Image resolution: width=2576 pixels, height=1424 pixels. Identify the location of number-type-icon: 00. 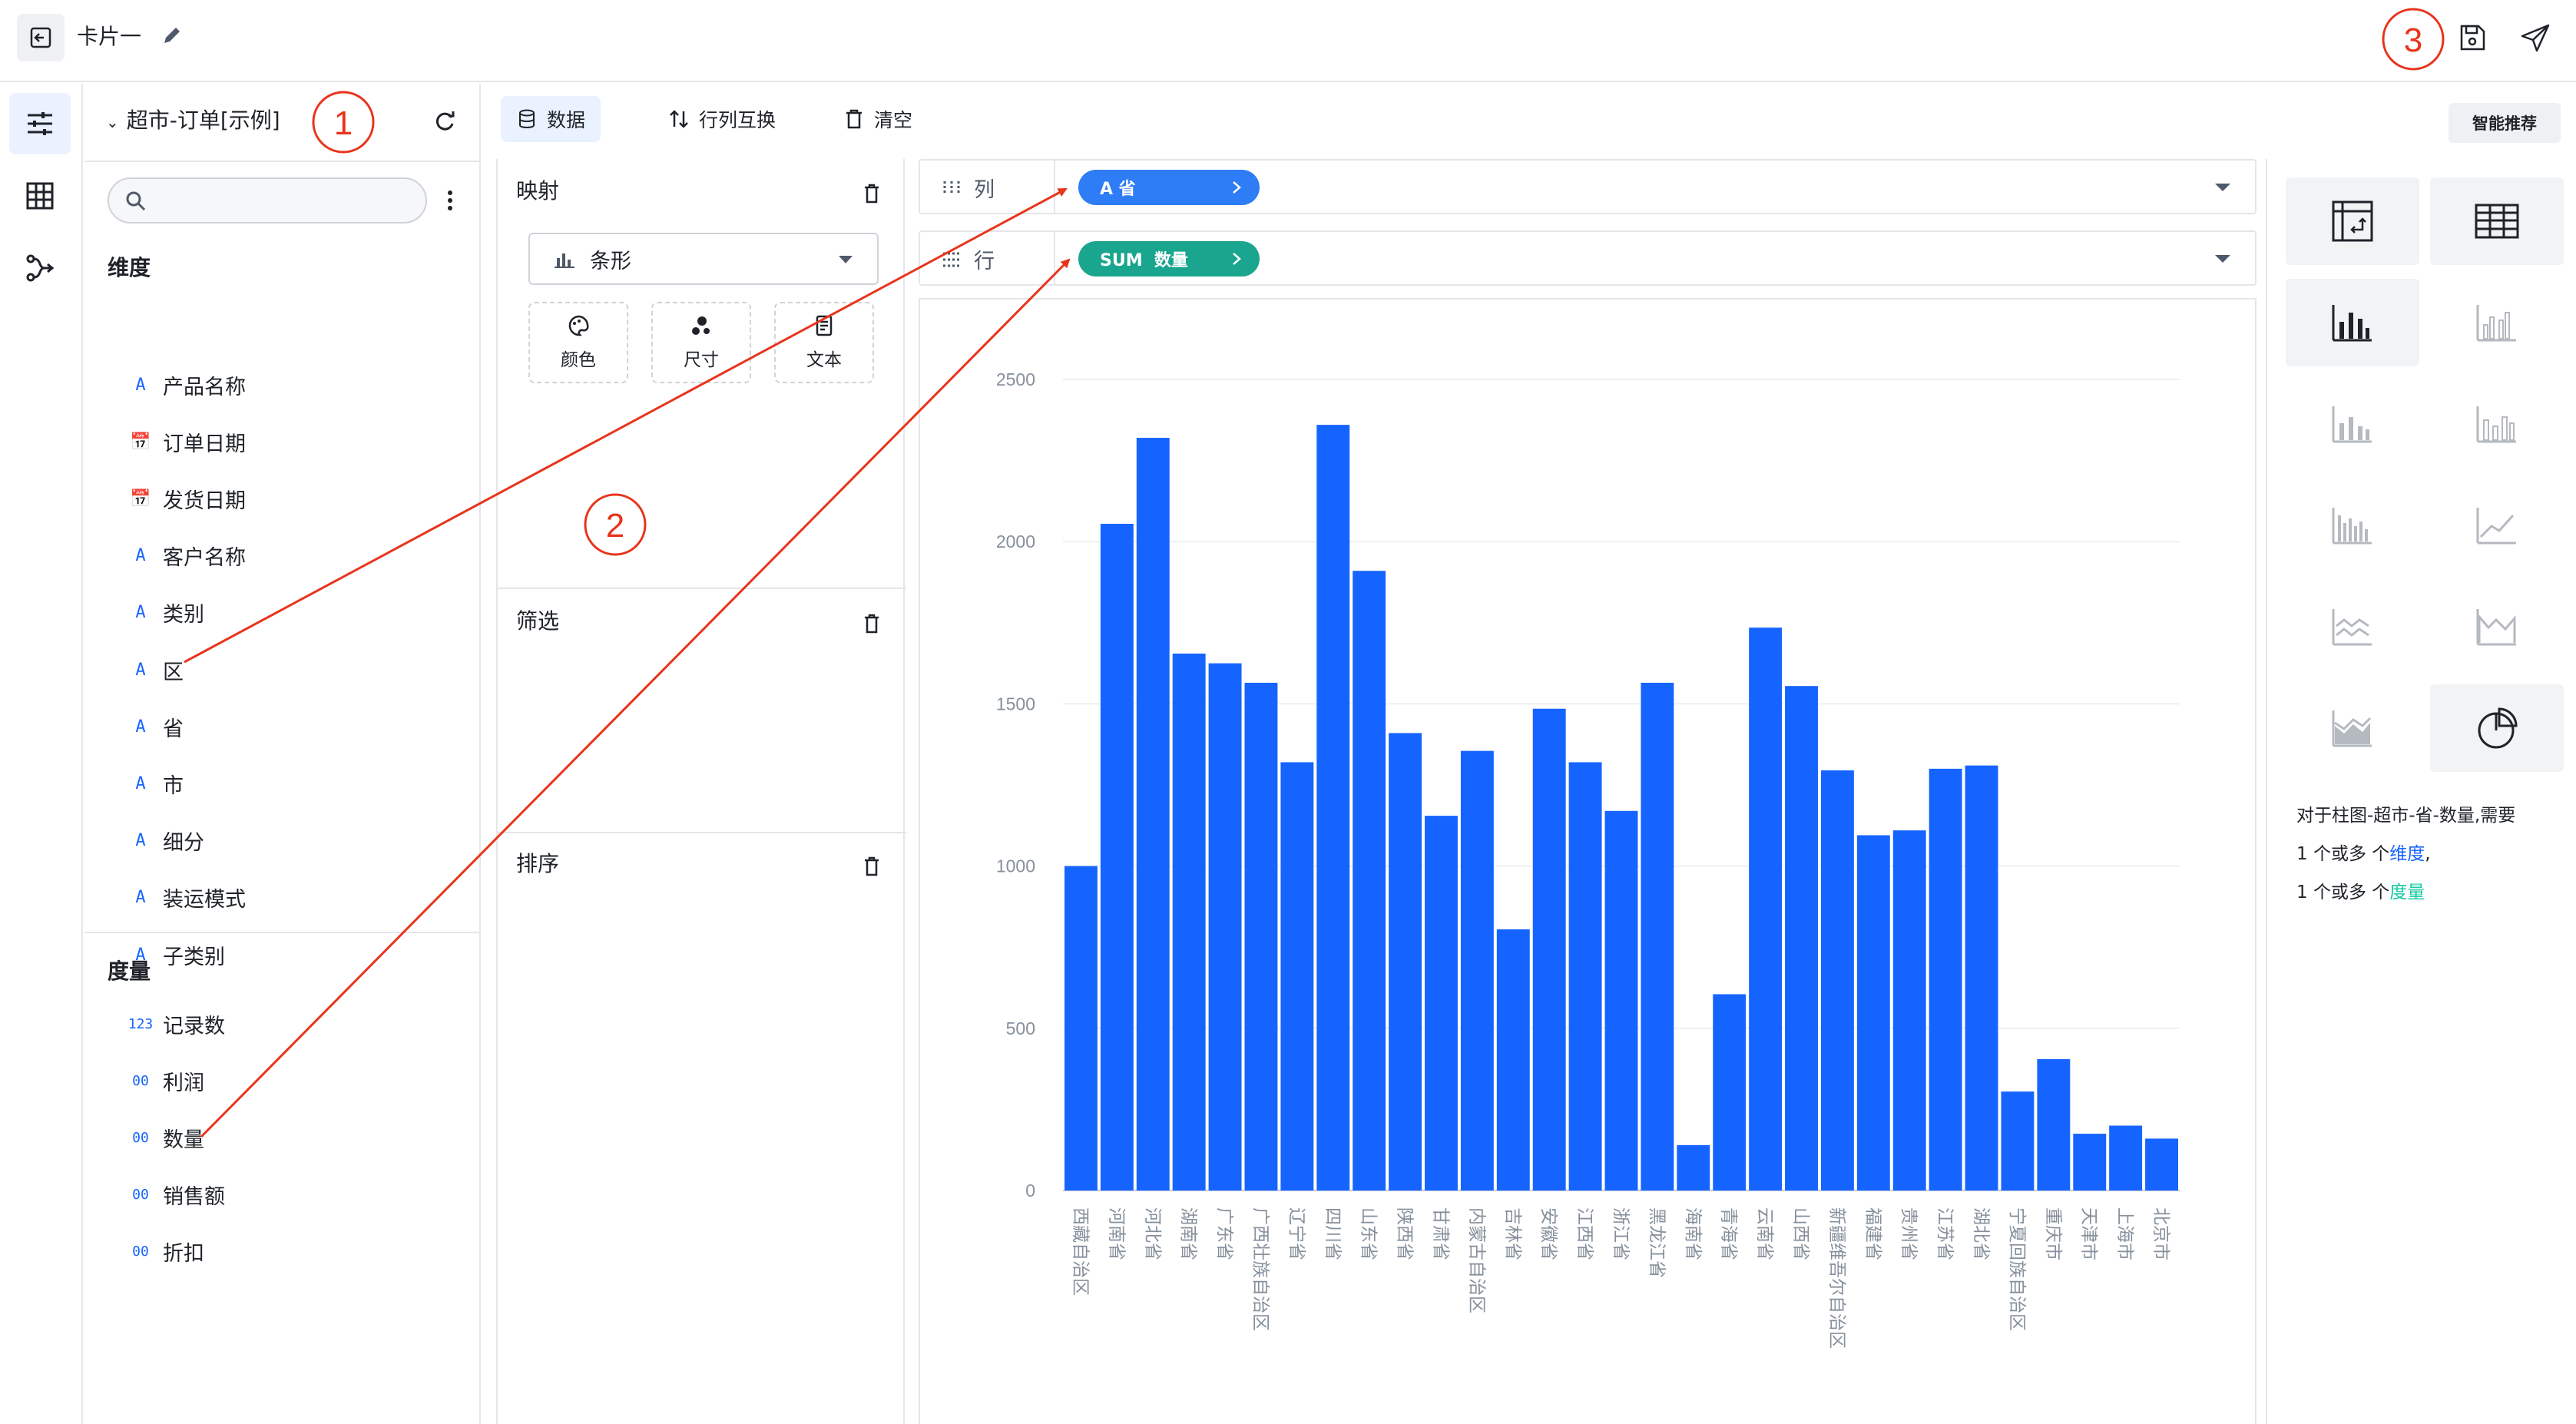
(140, 1080).